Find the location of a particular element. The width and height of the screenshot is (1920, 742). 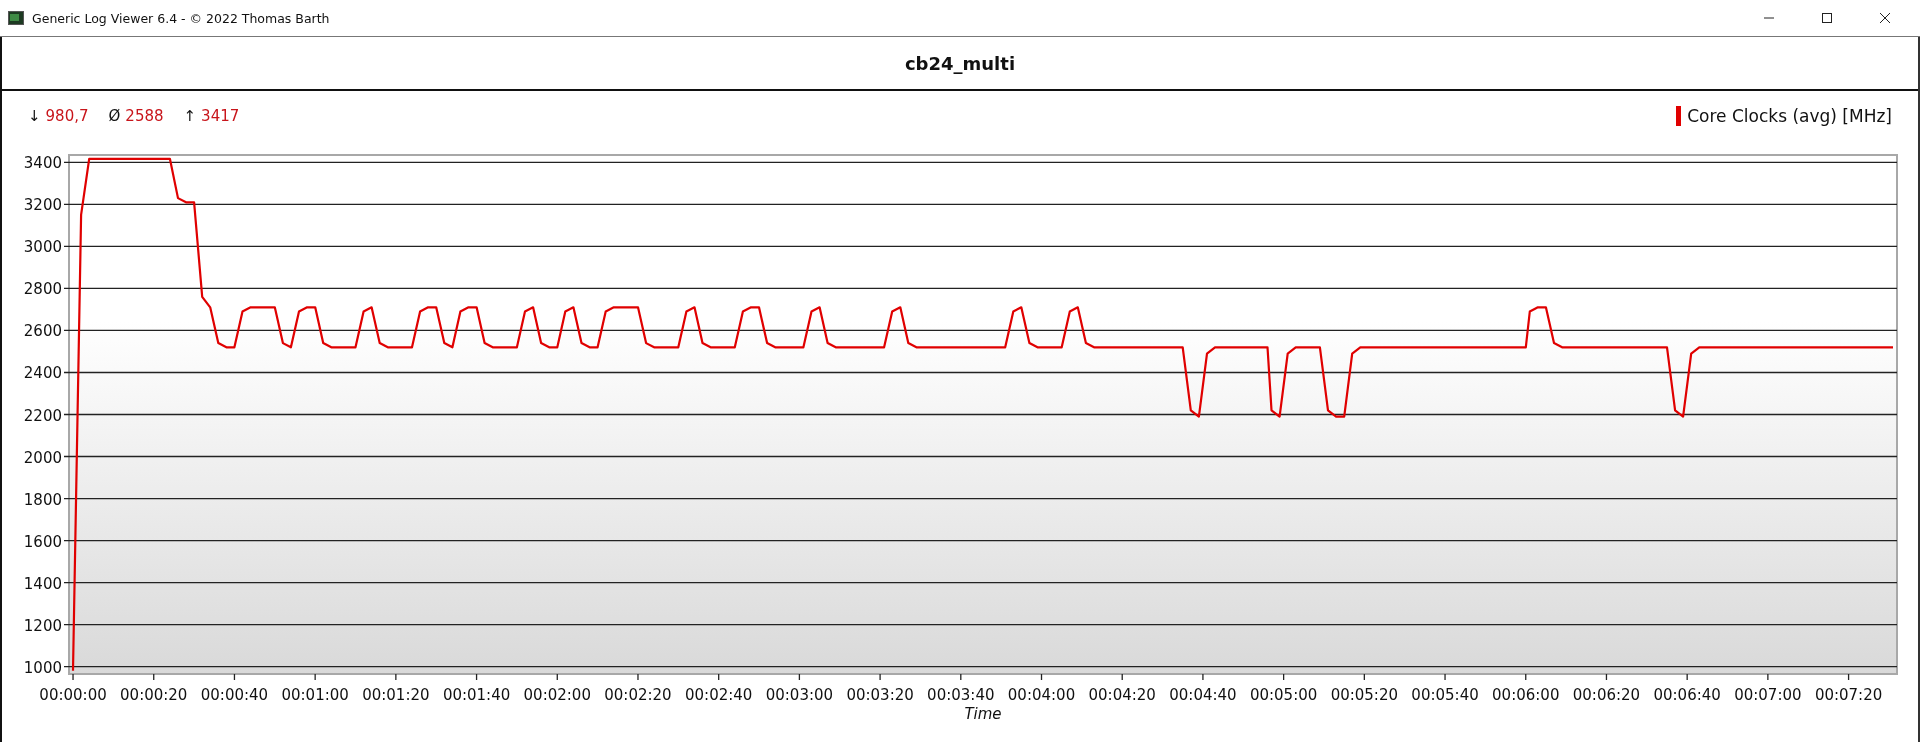

axis-tick-label: 1200 is located at coordinates (42, 625).